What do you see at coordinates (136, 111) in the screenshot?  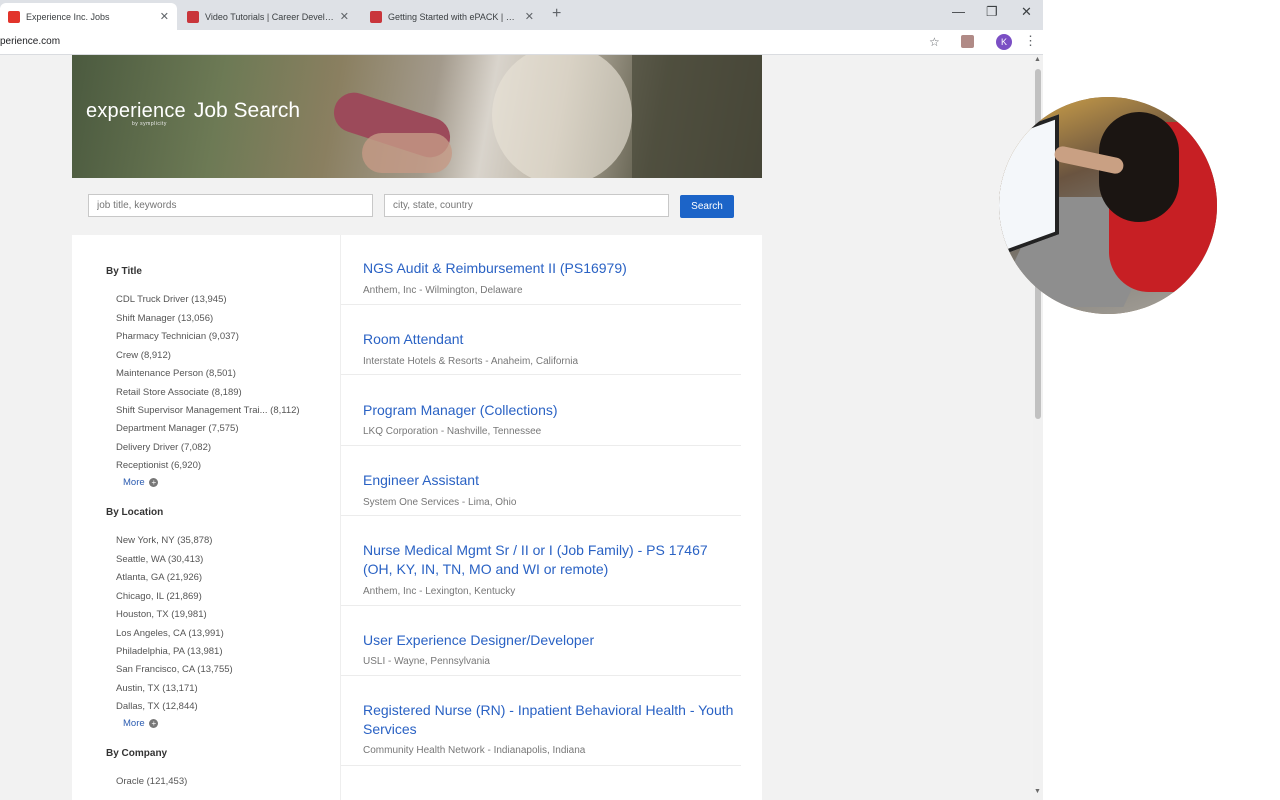 I see `brand-wordmark: experience` at bounding box center [136, 111].